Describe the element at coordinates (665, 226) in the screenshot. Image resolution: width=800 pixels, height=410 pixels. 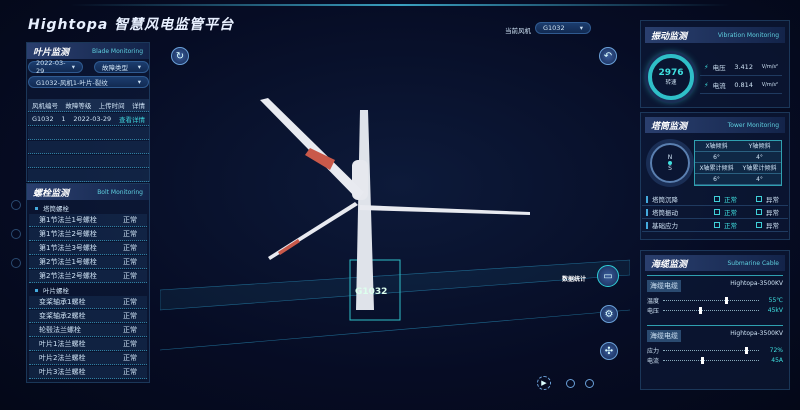
I see `status-name: 基础应力` at that location.